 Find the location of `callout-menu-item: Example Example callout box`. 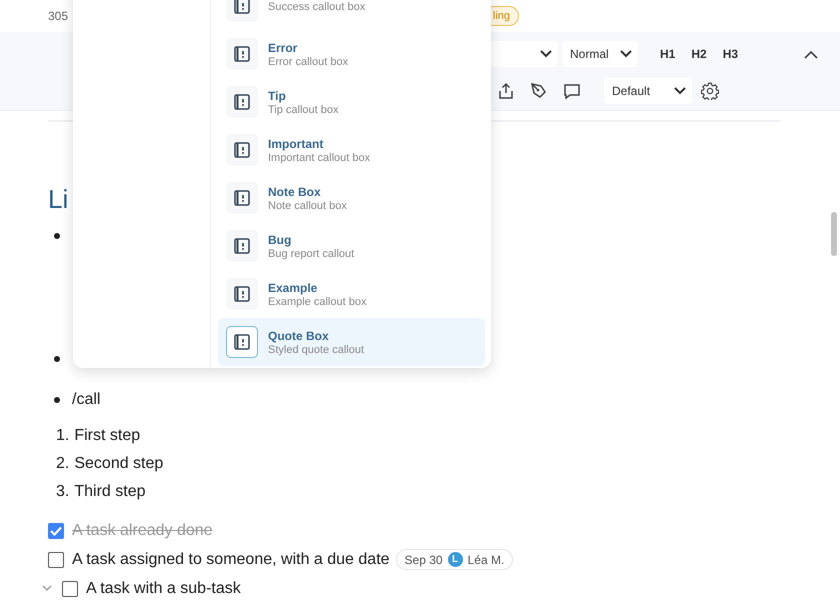

callout-menu-item: Example Example callout box is located at coordinates (351, 294).